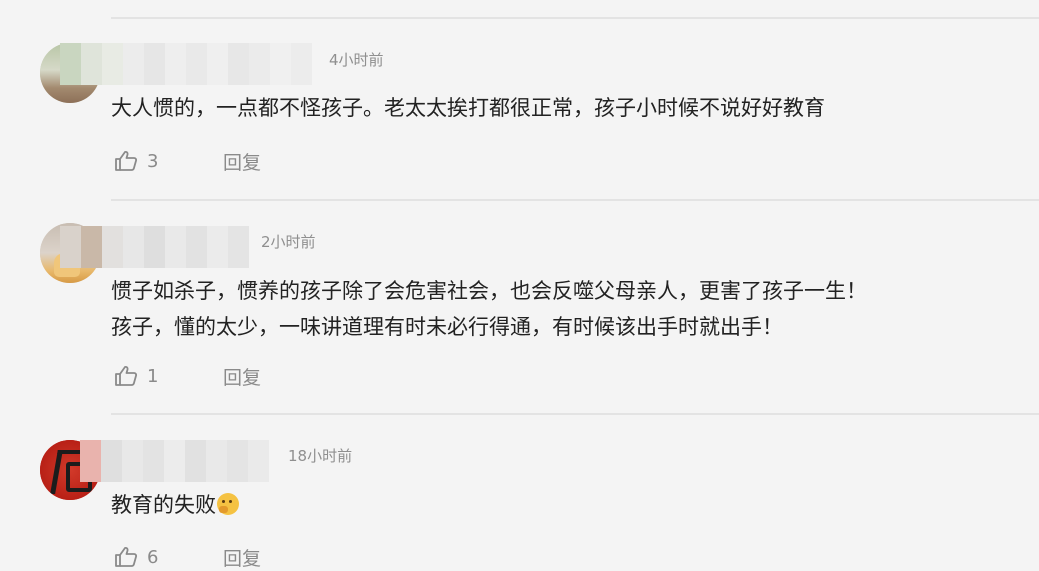 Image resolution: width=1039 pixels, height=571 pixels. Describe the element at coordinates (140, 557) in the screenshot. I see `like-button: 6` at that location.